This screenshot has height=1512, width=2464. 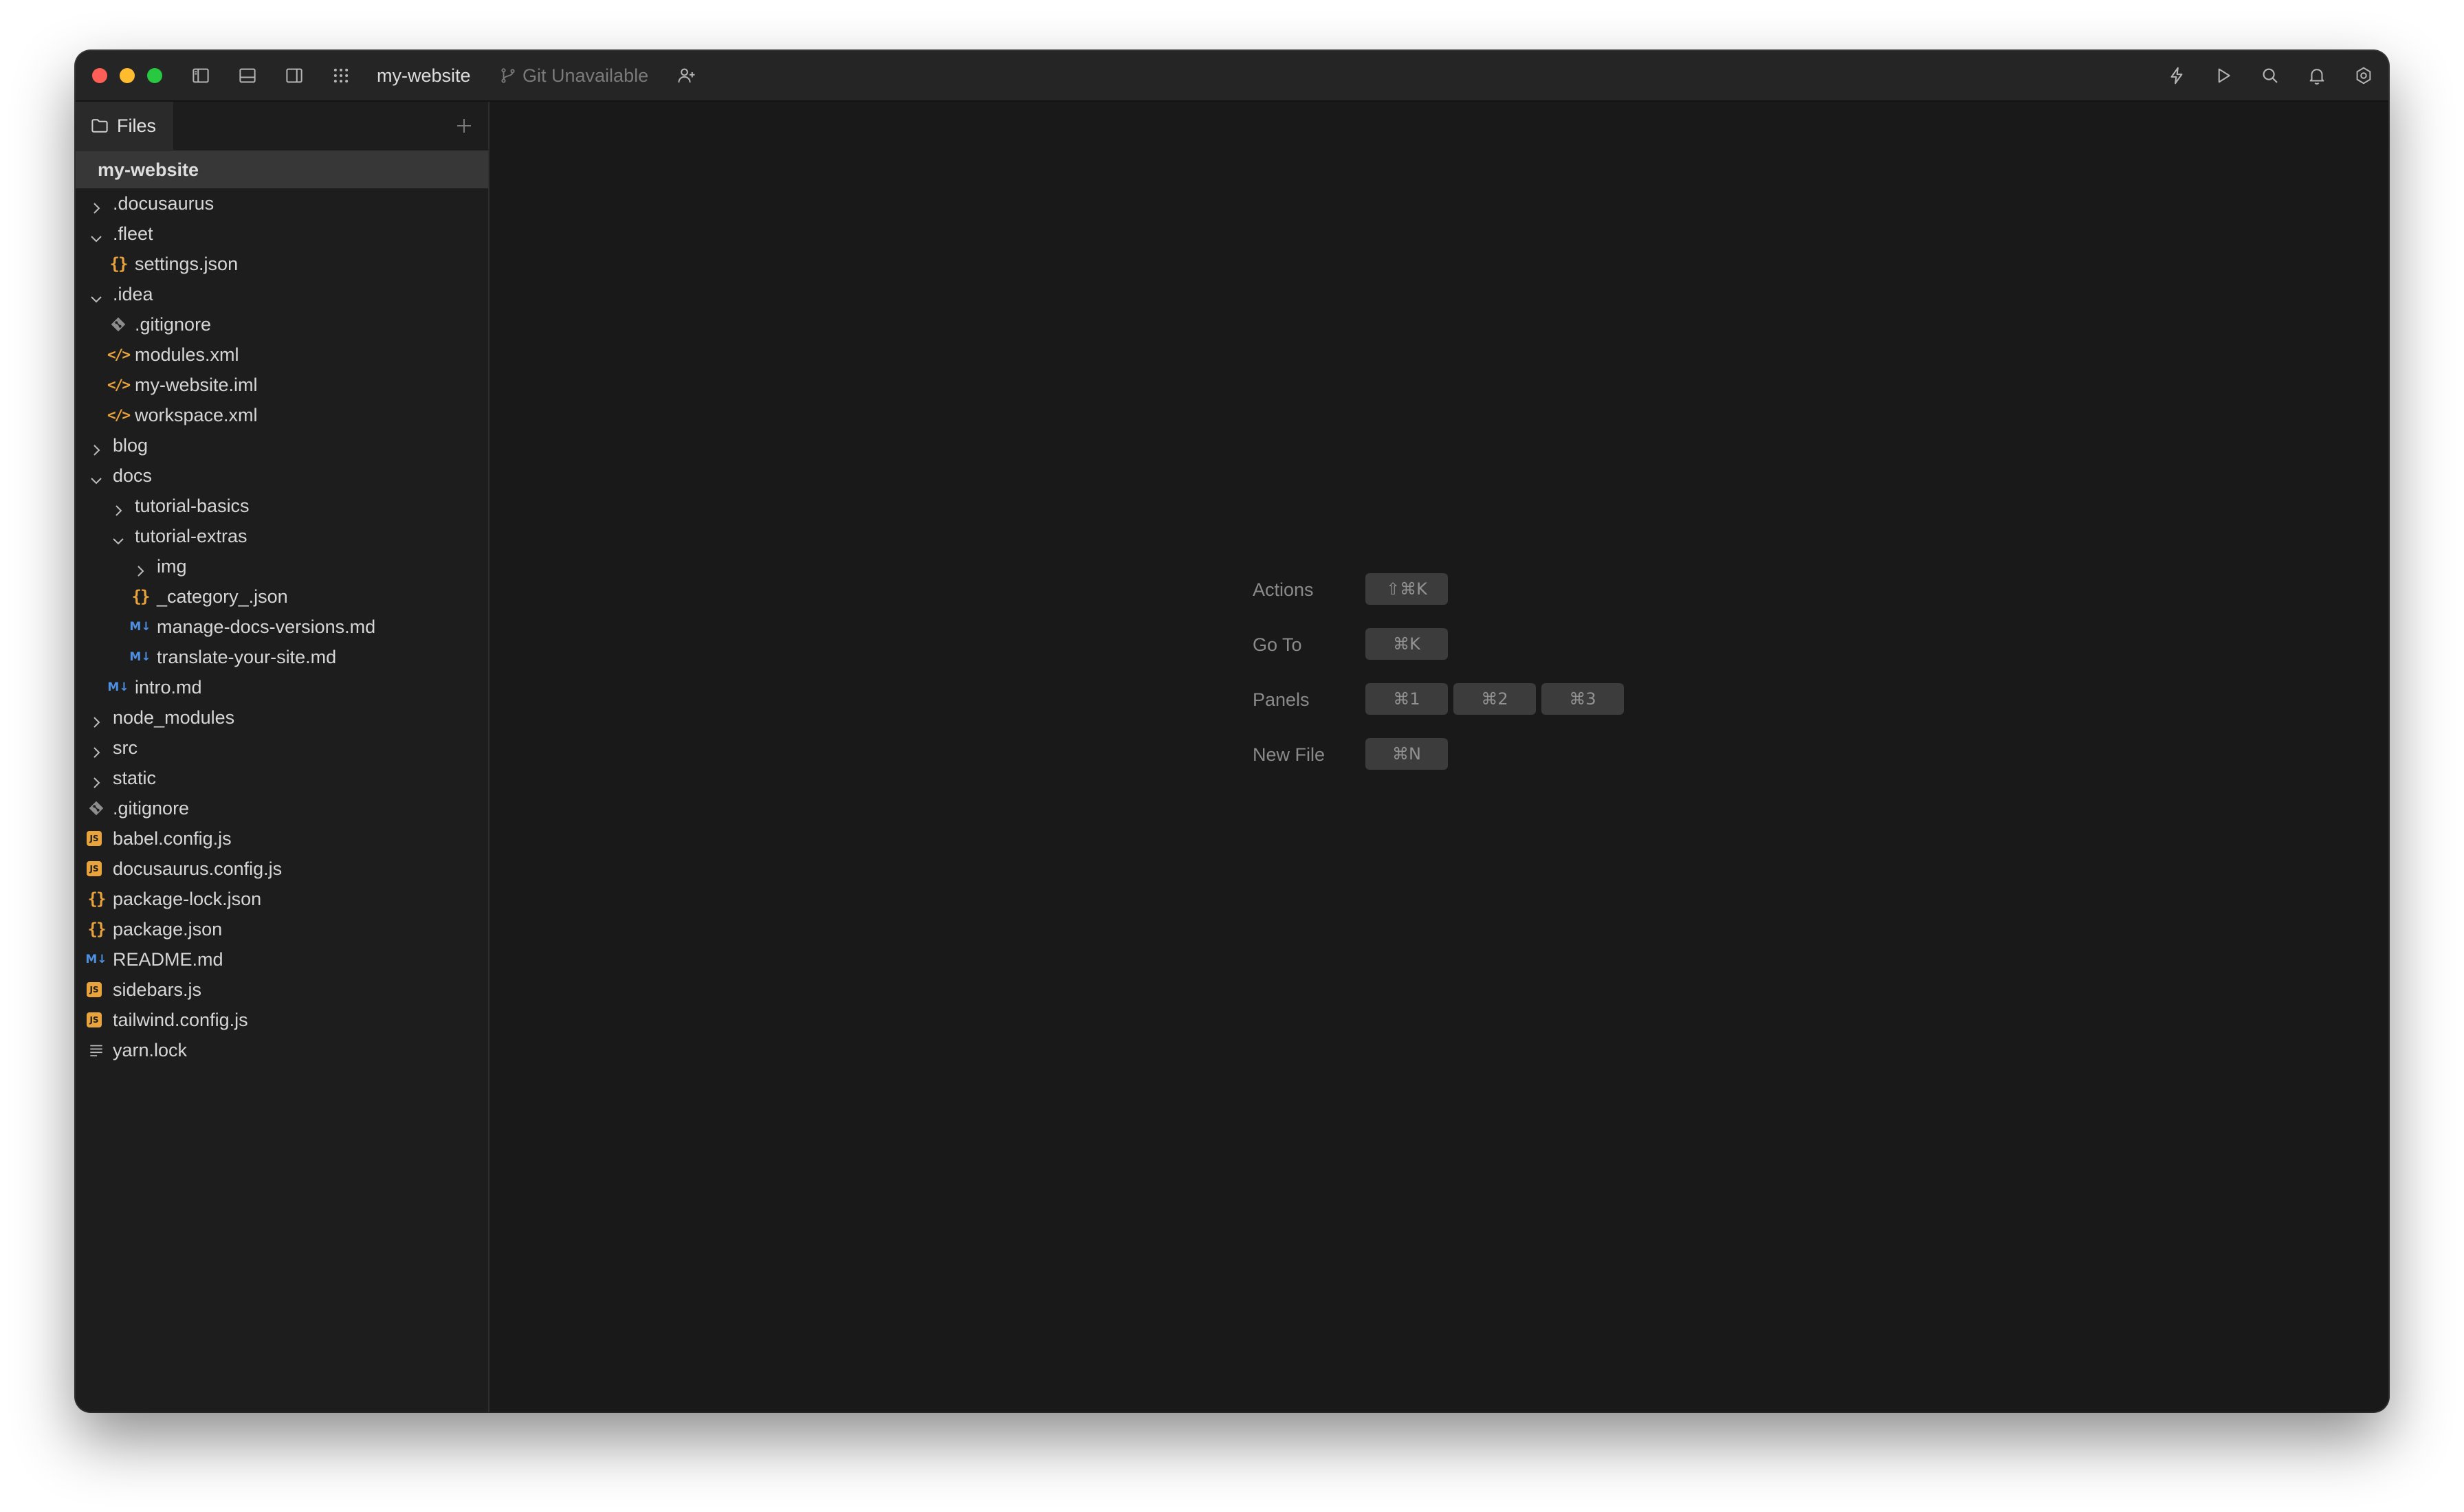 What do you see at coordinates (133, 233) in the screenshot?
I see `tree-item-label: .fleet` at bounding box center [133, 233].